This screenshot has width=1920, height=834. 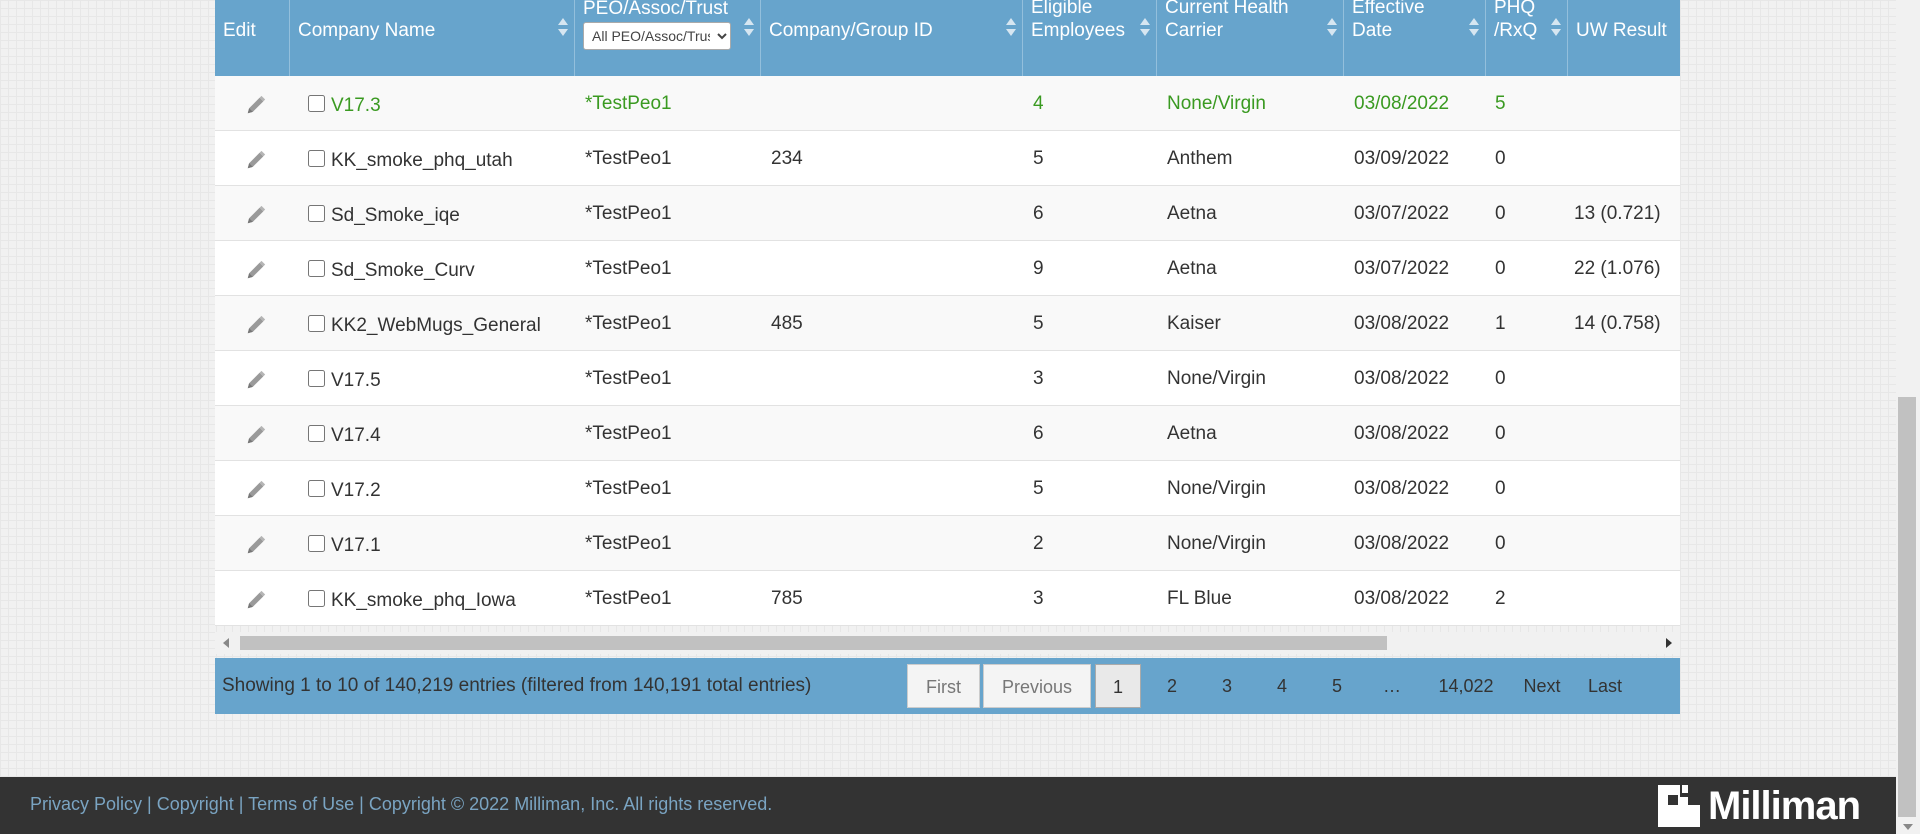 I want to click on uw-result-cell: 13 (0.721), so click(x=1617, y=213).